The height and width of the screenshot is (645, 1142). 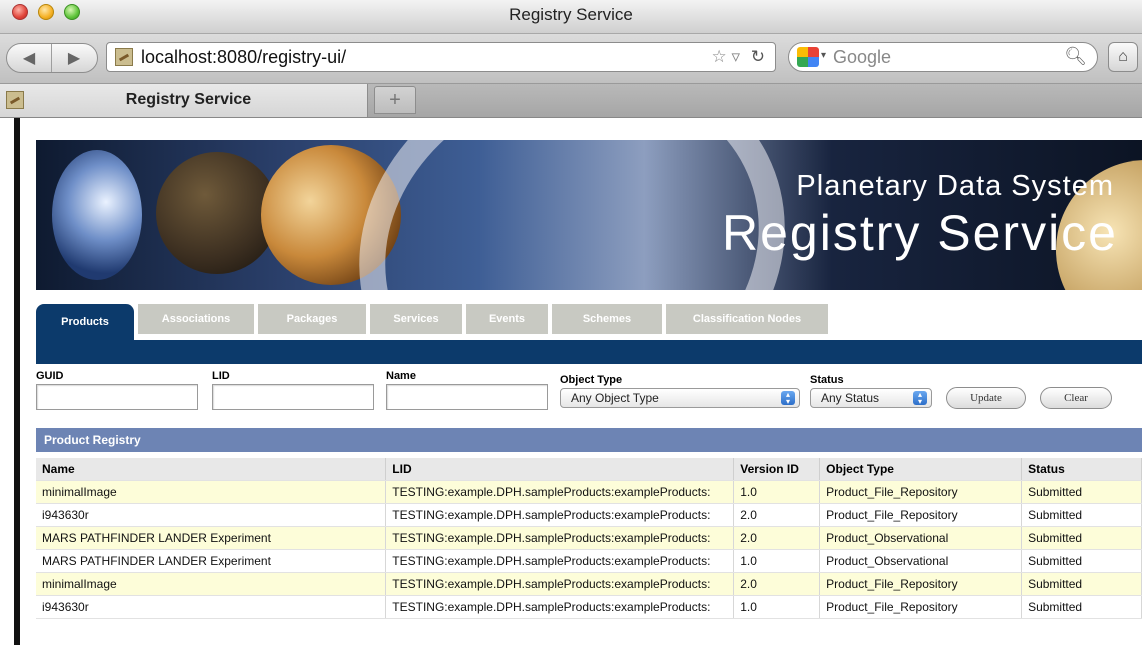 I want to click on forward-arrow-icon: ▶, so click(x=74, y=58).